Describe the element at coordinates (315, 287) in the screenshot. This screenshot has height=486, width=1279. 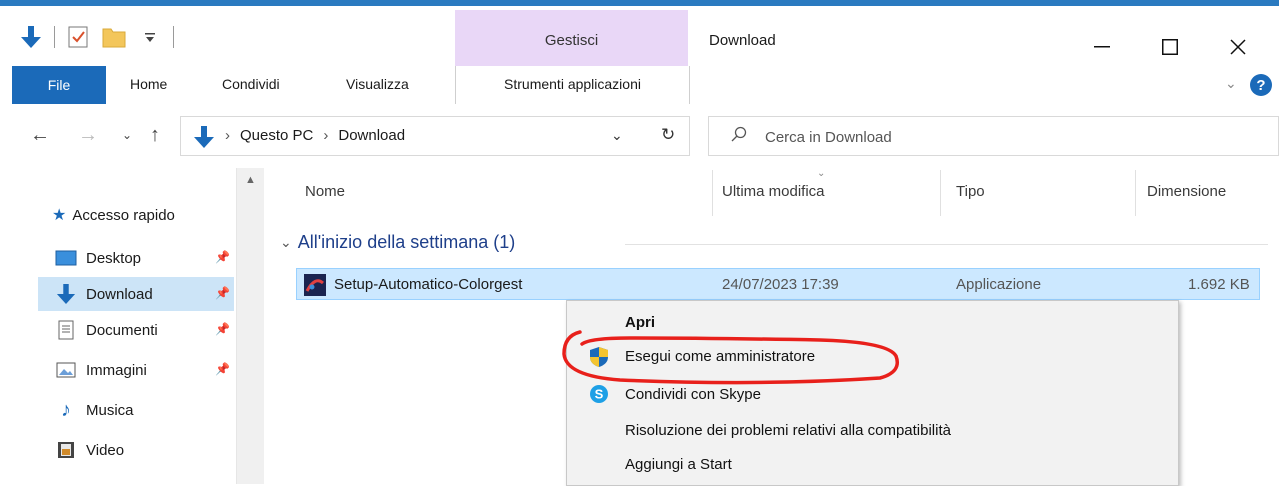
I see `application-icon` at that location.